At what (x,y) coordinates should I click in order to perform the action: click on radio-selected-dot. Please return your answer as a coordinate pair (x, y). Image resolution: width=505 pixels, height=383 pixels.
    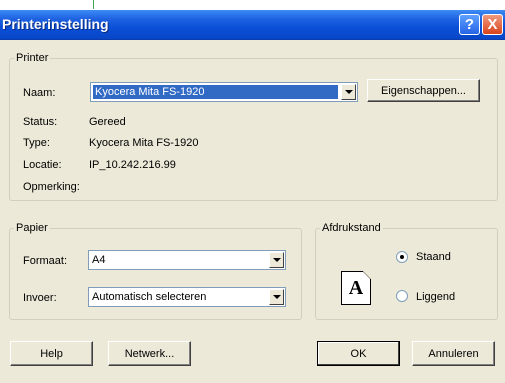
    Looking at the image, I should click on (402, 257).